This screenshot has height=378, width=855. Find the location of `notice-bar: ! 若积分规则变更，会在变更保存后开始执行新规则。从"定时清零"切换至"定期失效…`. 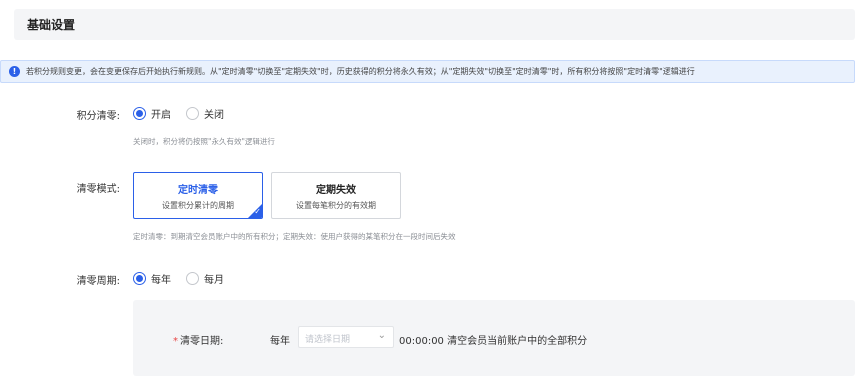

notice-bar: ! 若积分规则变更，会在变更保存后开始执行新规则。从"定时清零"切换至"定期失效… is located at coordinates (427, 71).